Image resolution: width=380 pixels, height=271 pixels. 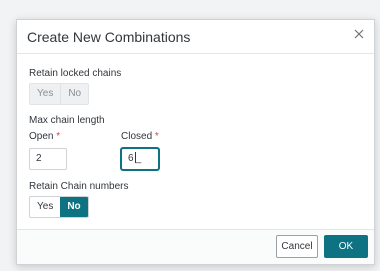 What do you see at coordinates (346, 246) in the screenshot?
I see `ok-button: OK` at bounding box center [346, 246].